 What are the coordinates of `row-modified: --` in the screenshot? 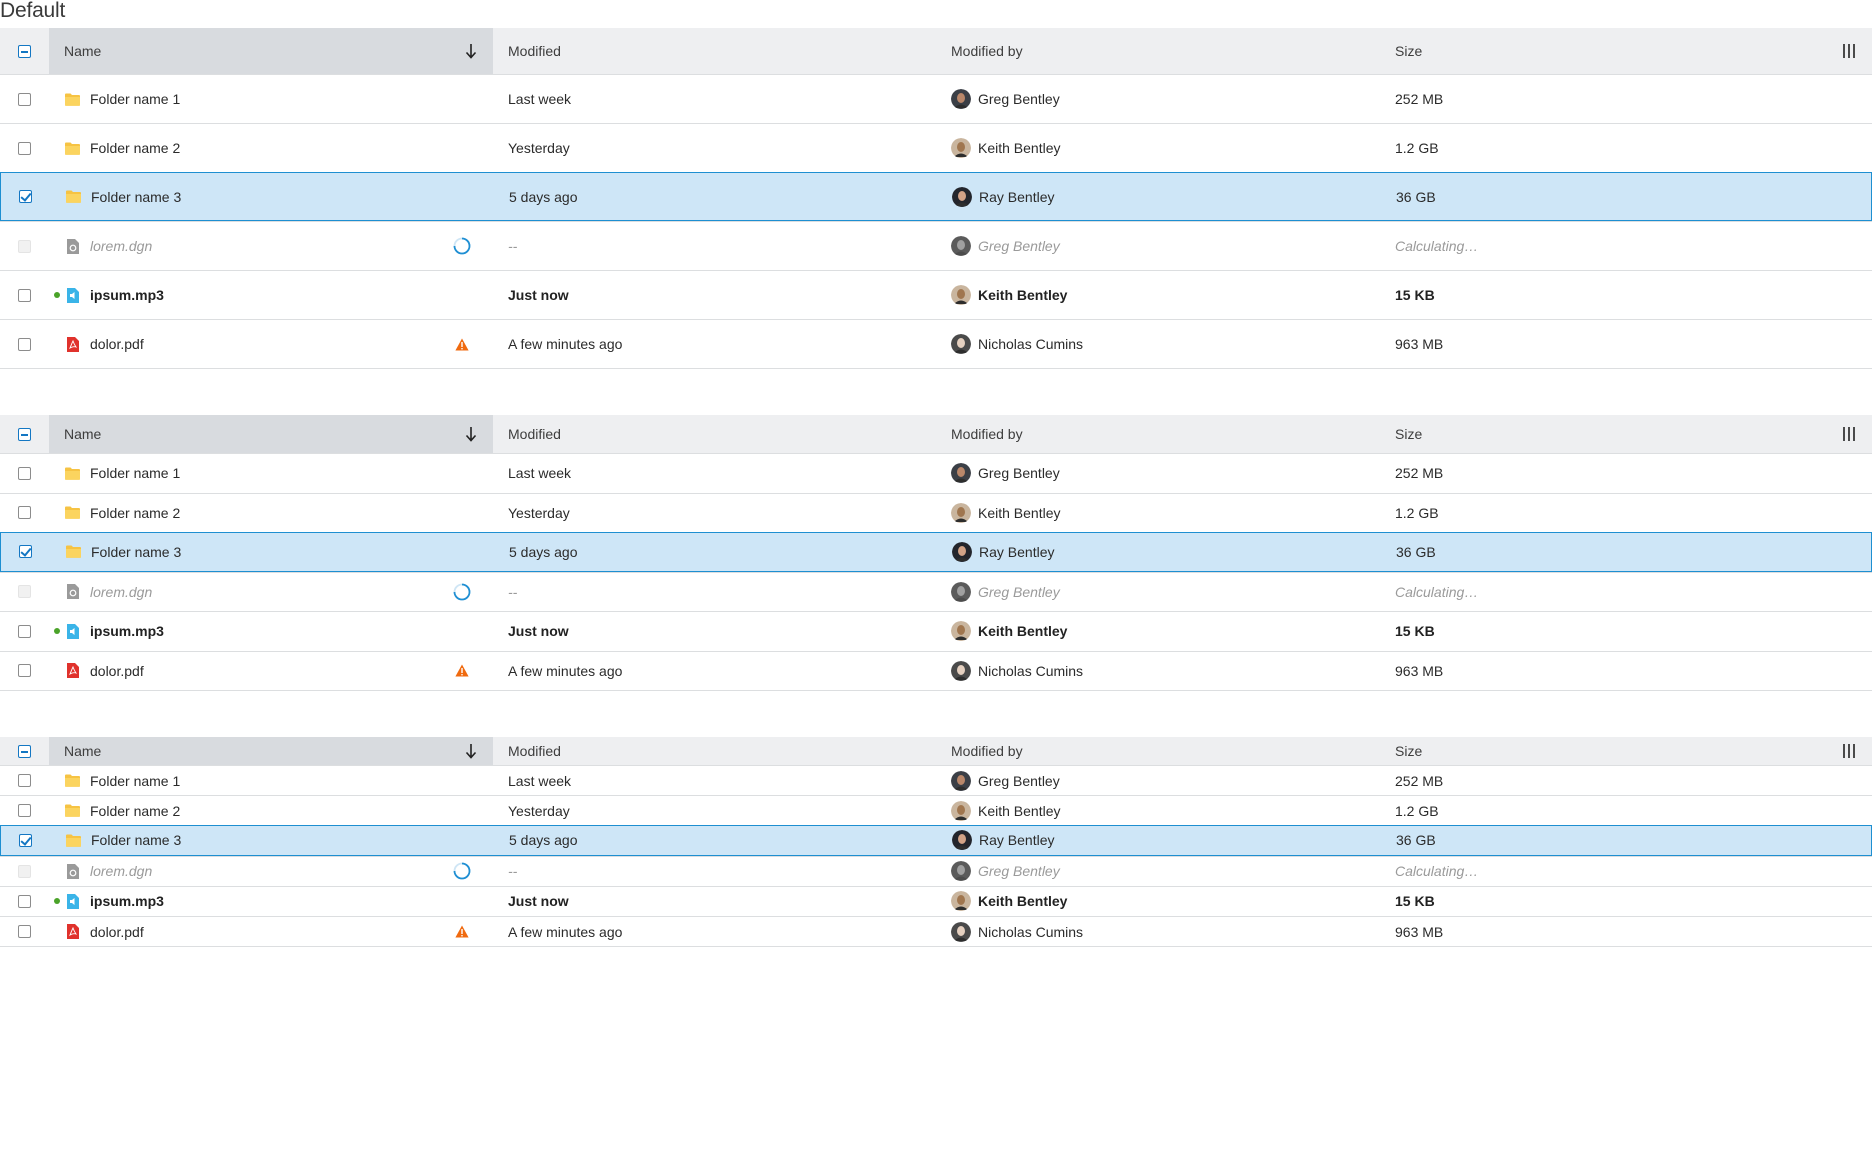 It's located at (513, 591).